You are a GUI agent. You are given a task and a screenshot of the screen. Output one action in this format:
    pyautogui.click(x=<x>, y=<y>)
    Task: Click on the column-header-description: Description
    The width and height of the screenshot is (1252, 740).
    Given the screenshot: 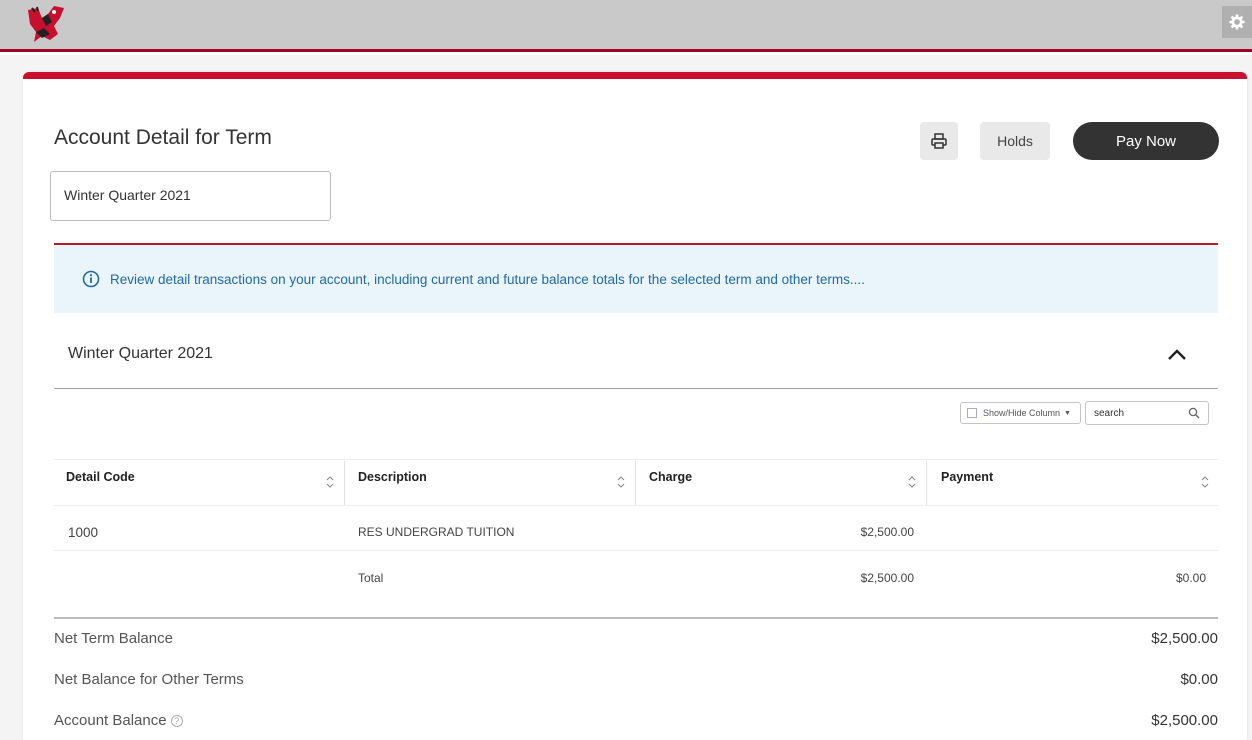 What is the action you would take?
    pyautogui.click(x=392, y=477)
    